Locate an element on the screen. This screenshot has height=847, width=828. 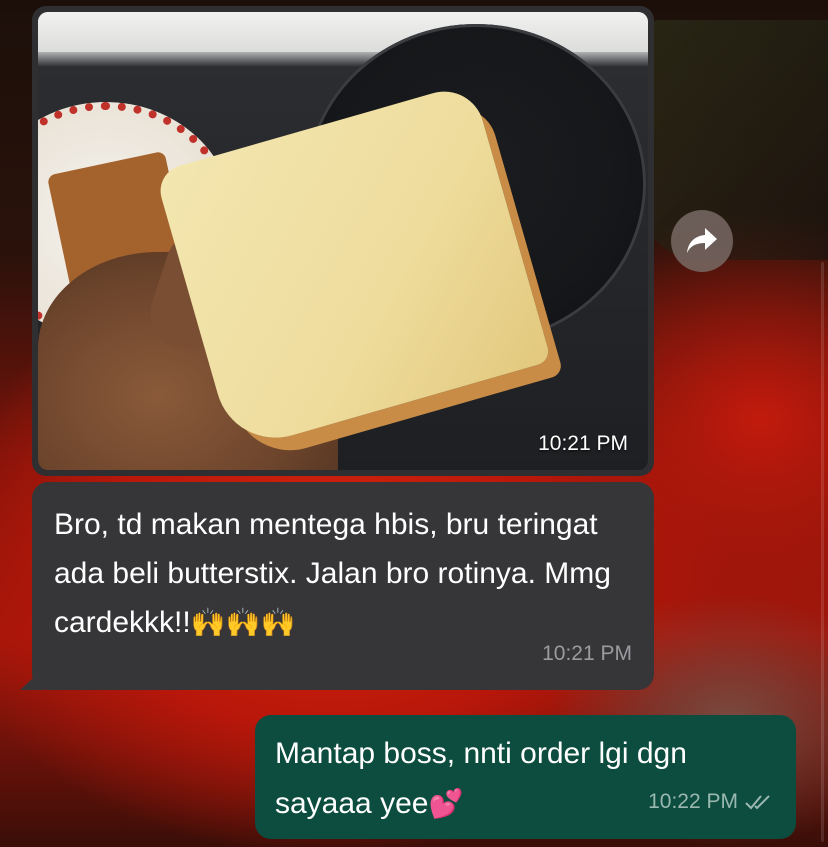
outgoing-message-meta: 10:22 PM is located at coordinates (711, 802).